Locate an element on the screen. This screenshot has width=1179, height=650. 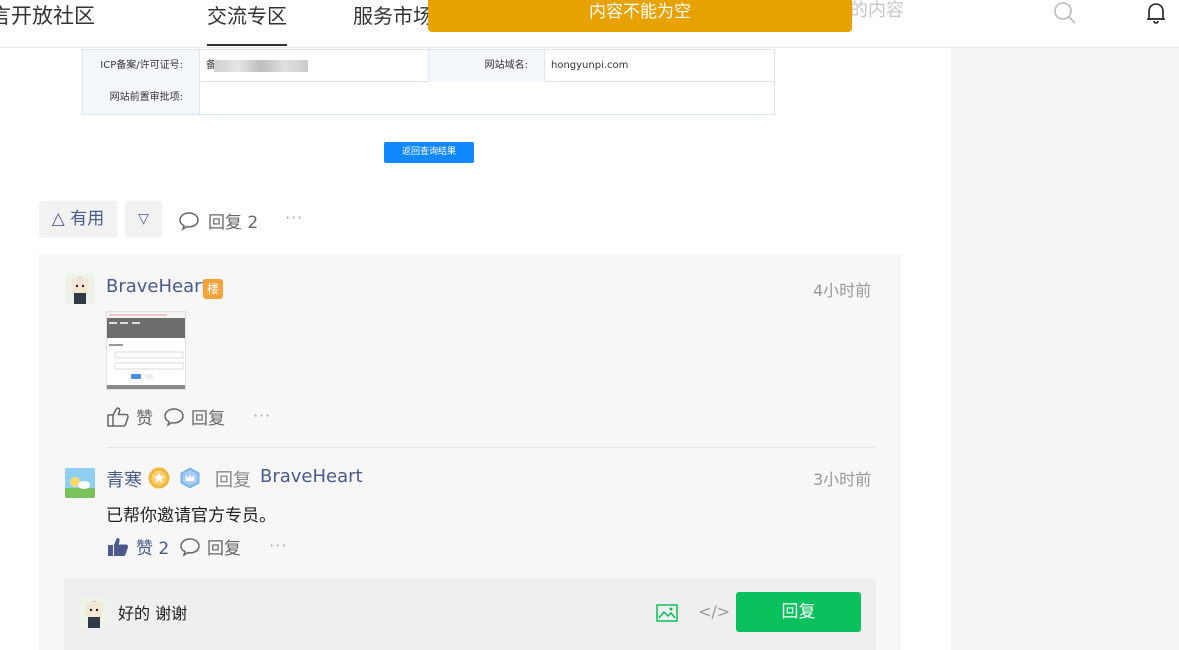
reply-count-label: 回复 2 is located at coordinates (233, 223).